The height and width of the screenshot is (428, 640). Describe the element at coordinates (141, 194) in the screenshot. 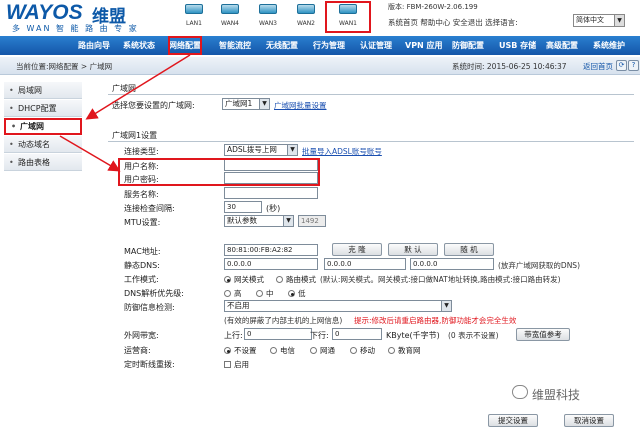

I see `service-name-label: 服务名称:` at that location.